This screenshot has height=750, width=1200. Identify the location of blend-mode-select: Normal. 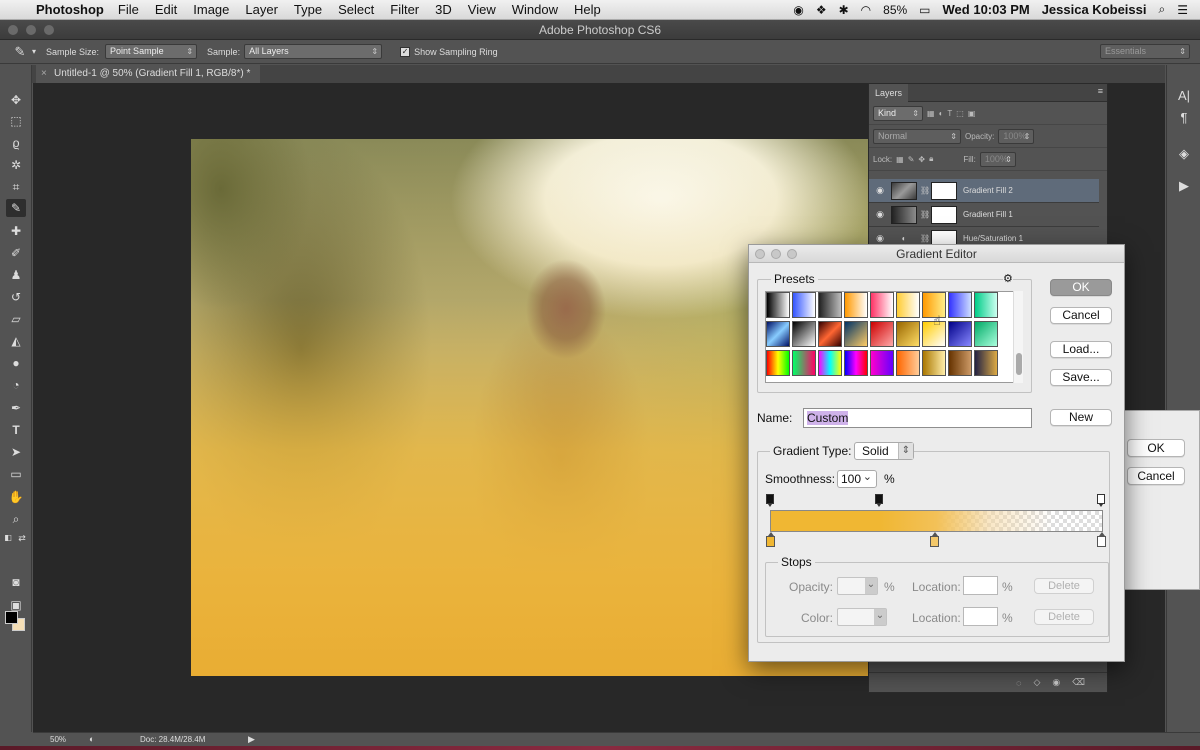
(917, 136).